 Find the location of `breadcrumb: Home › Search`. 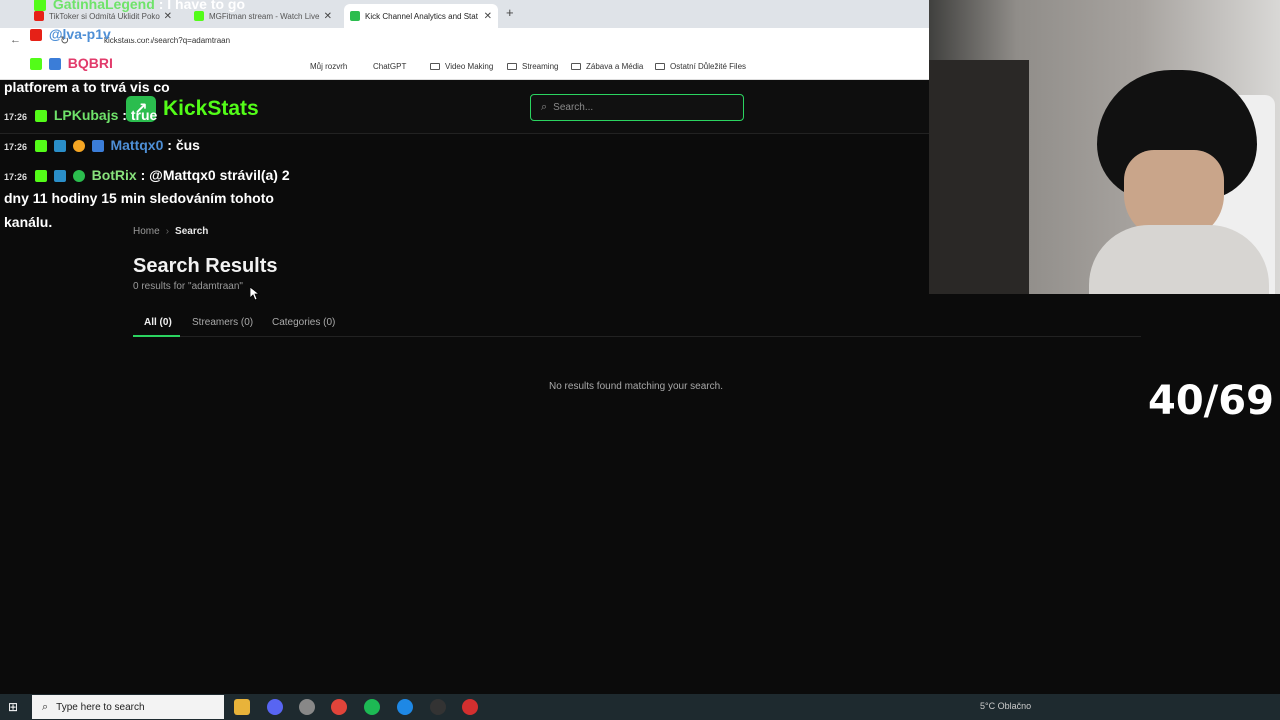

breadcrumb: Home › Search is located at coordinates (170, 231).